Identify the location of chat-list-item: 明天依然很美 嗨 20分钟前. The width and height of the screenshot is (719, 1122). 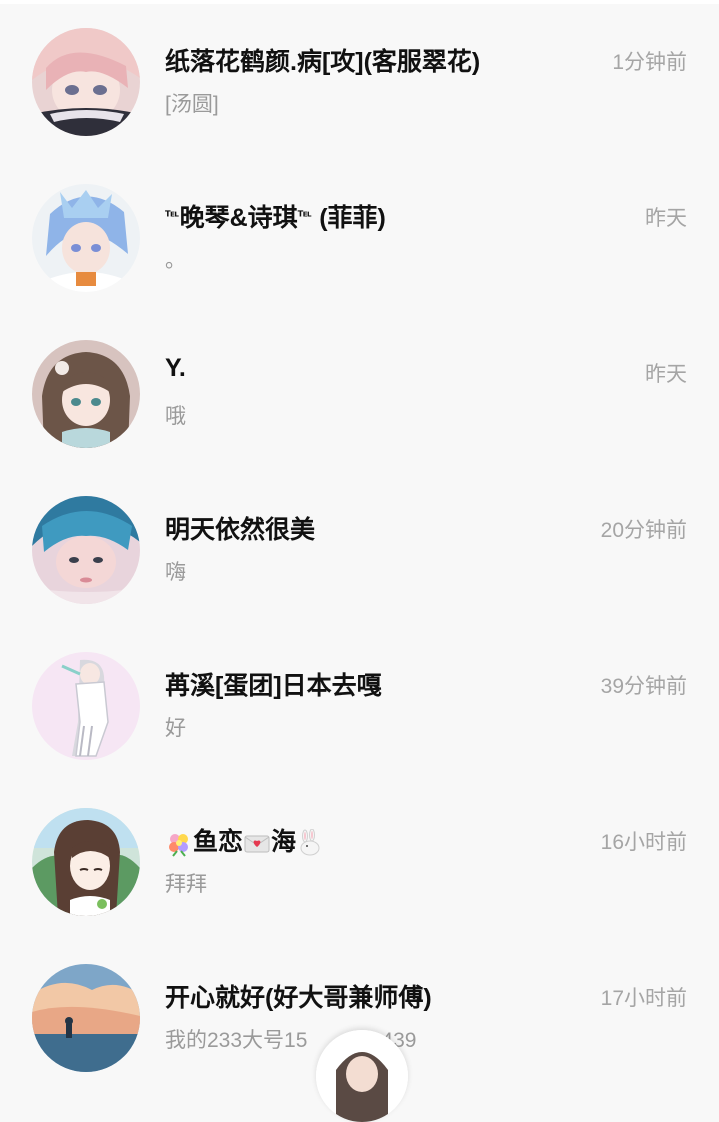
(359, 550).